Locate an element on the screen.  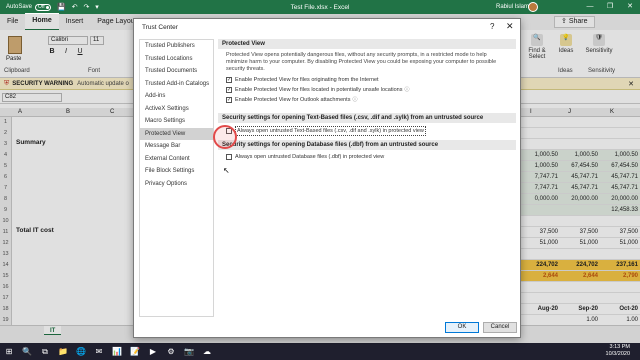
window-controls: — ❐ ✕ is located at coordinates (610, 7).